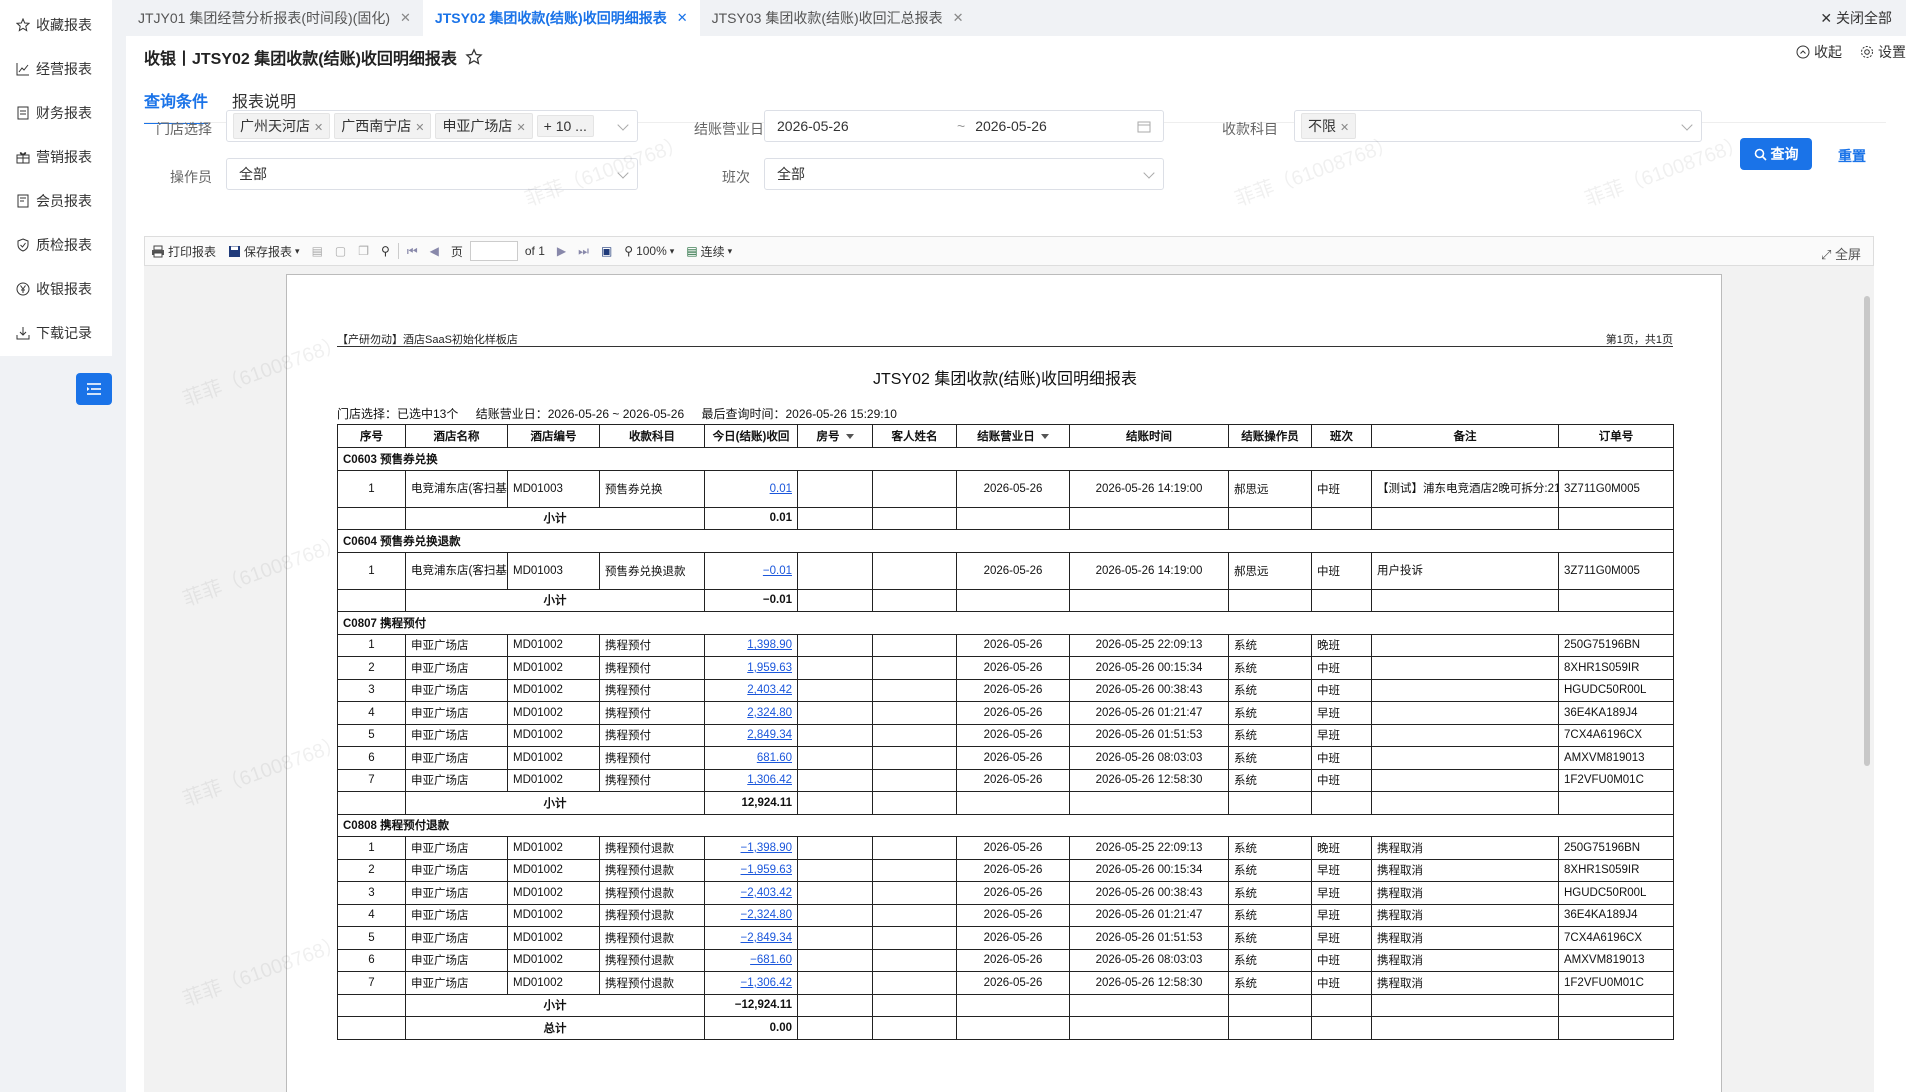 The height and width of the screenshot is (1092, 1906). Describe the element at coordinates (94, 389) in the screenshot. I see `menu-toggle-button` at that location.